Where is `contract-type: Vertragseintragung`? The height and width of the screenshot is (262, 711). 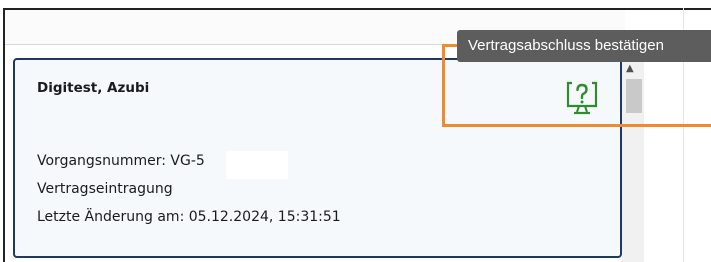
contract-type: Vertragseintragung is located at coordinates (105, 189).